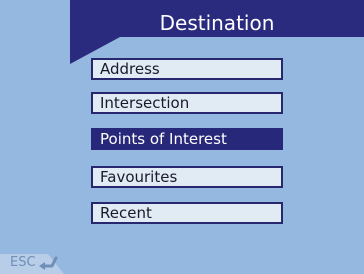  I want to click on esc-label: ESC, so click(23, 262).